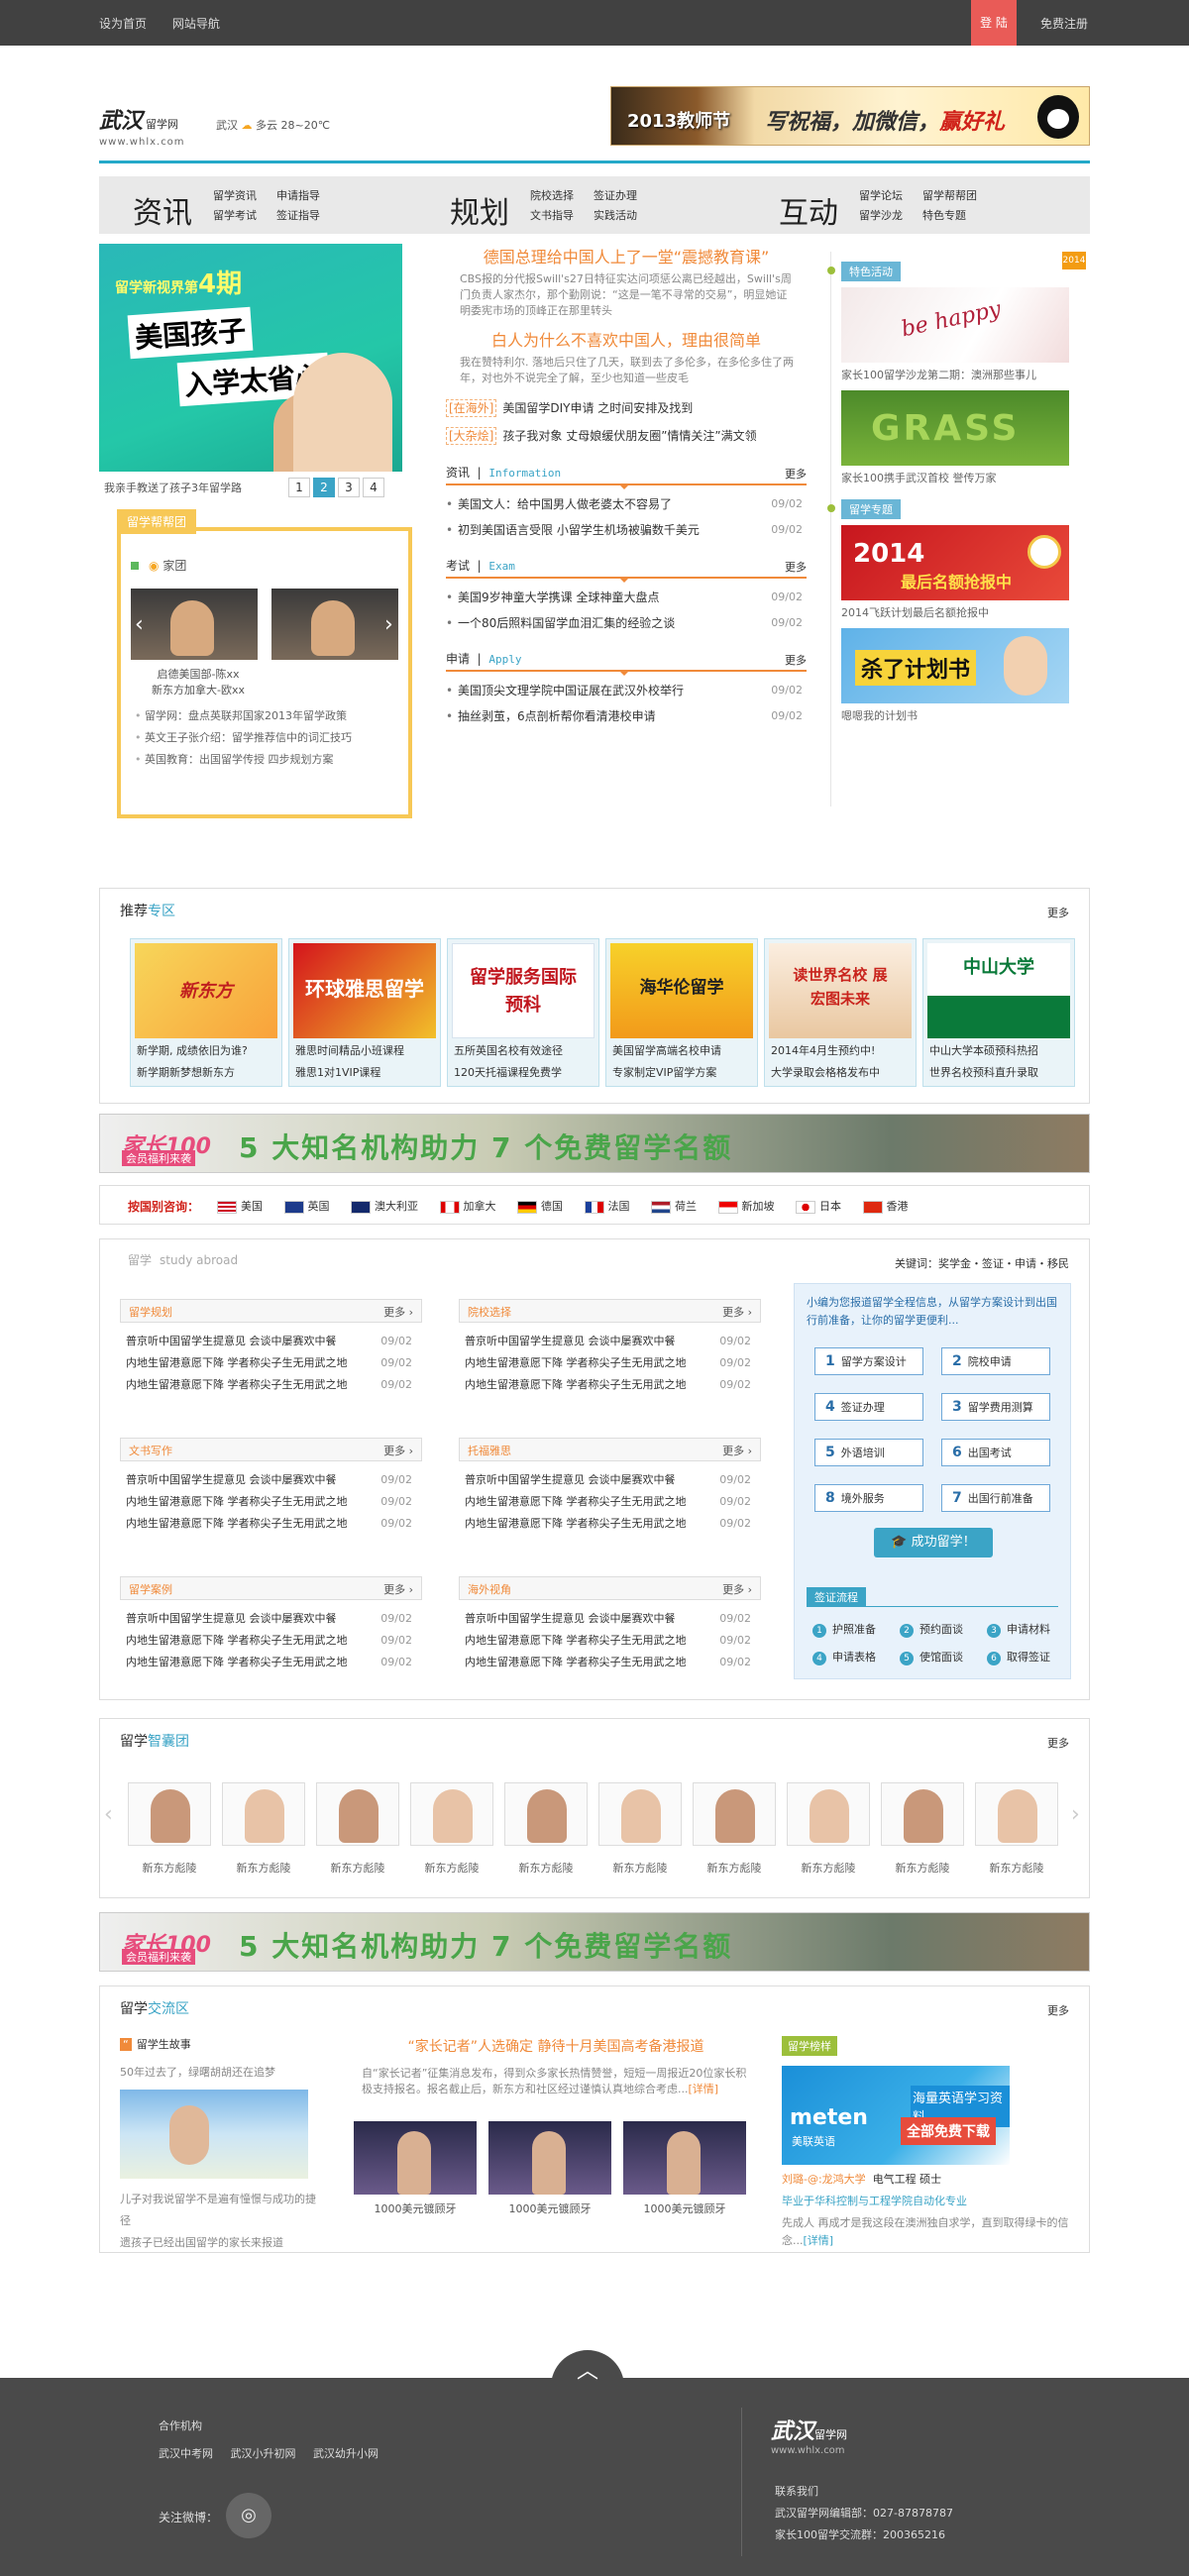 Image resolution: width=1189 pixels, height=2576 pixels. What do you see at coordinates (219, 2243) in the screenshot?
I see `story-link: 遗孩子已经出国留学的家长来报道` at bounding box center [219, 2243].